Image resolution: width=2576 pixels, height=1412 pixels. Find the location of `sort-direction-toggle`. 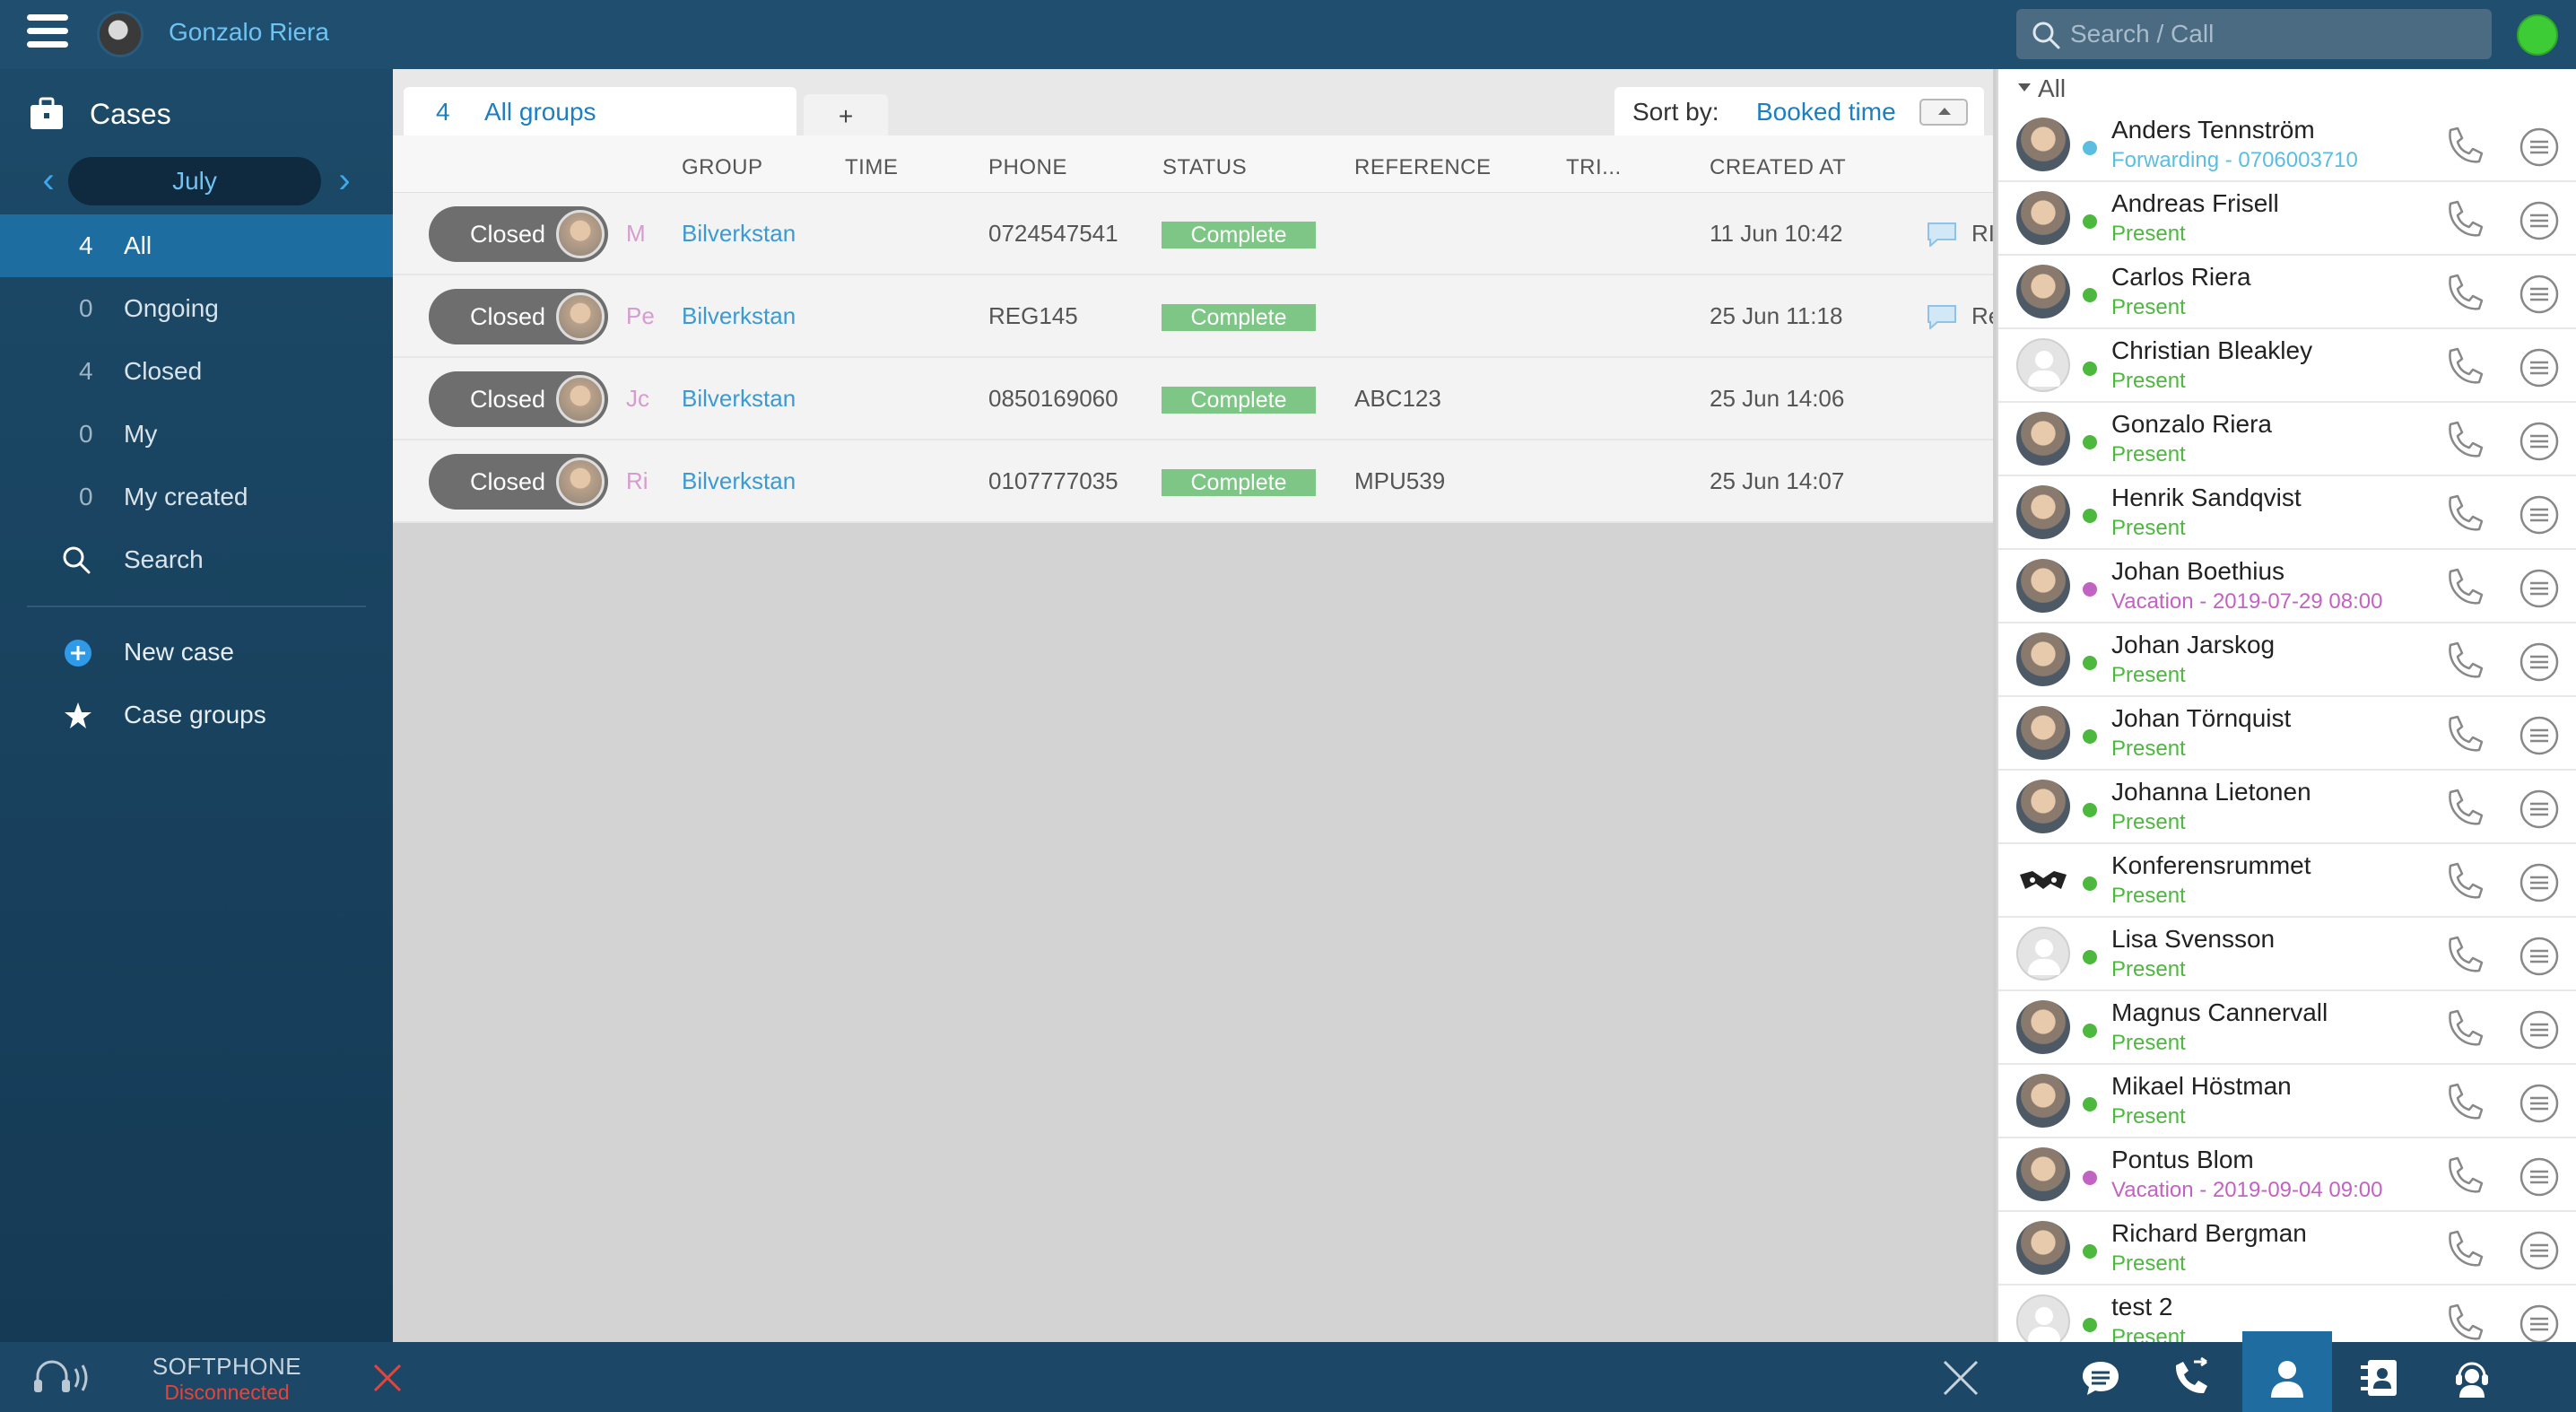

sort-direction-toggle is located at coordinates (1943, 112).